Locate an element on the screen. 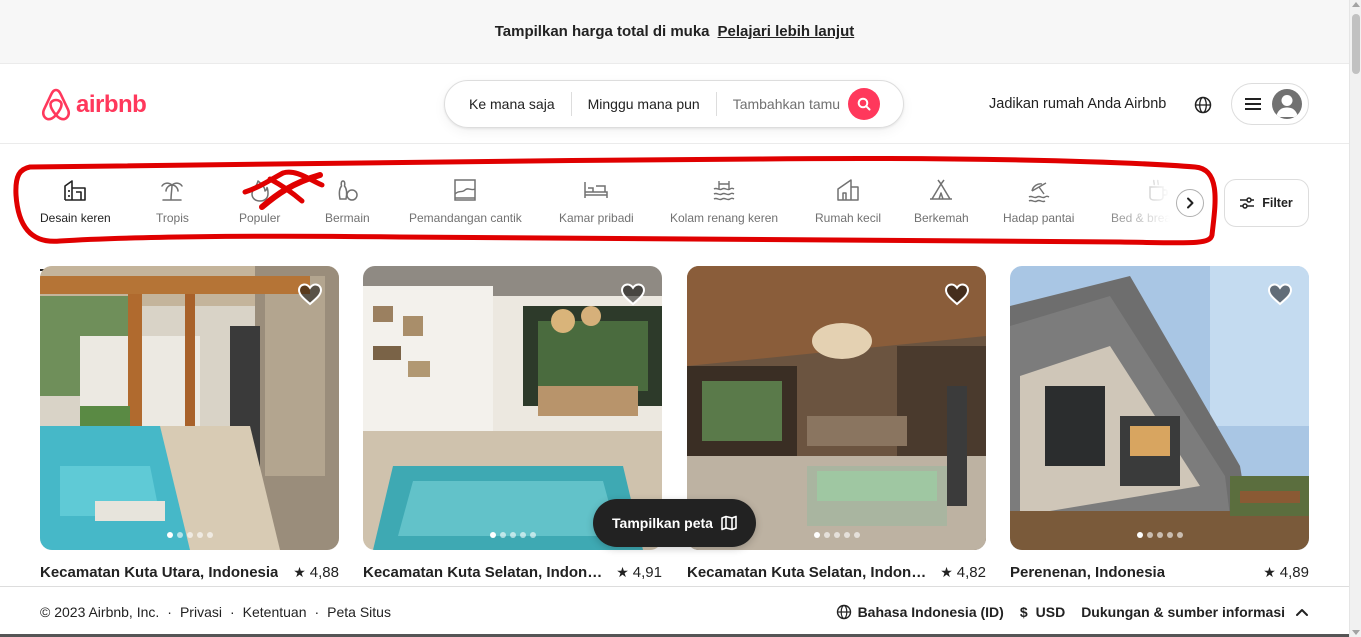 Image resolution: width=1361 pixels, height=637 pixels. pool-icon is located at coordinates (724, 191).